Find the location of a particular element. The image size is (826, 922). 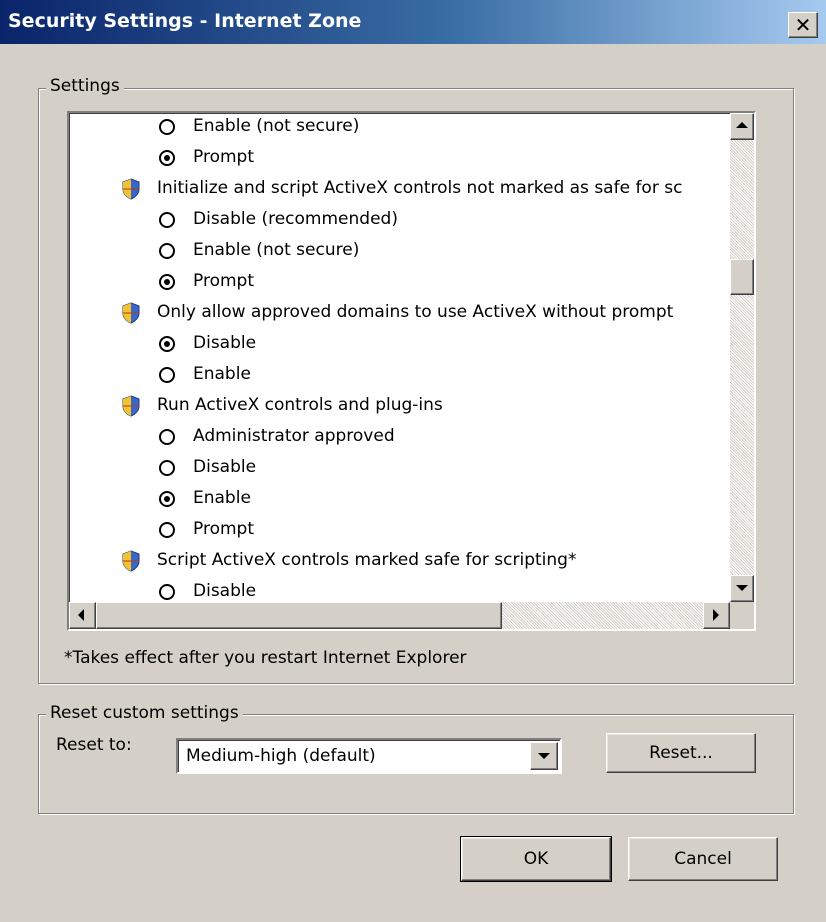

horizontal-scrollbar is located at coordinates (399, 615).